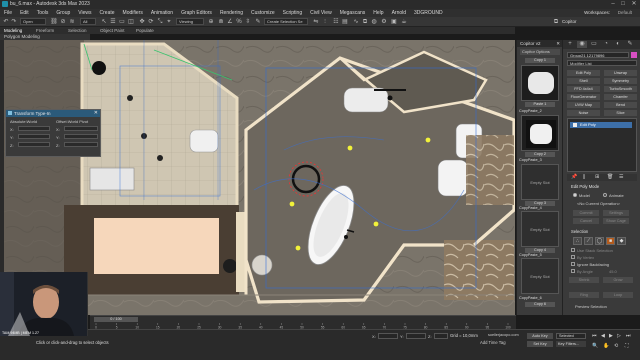 The image size is (640, 360). I want to click on uvw-map-button: UVW Map, so click(583, 105).